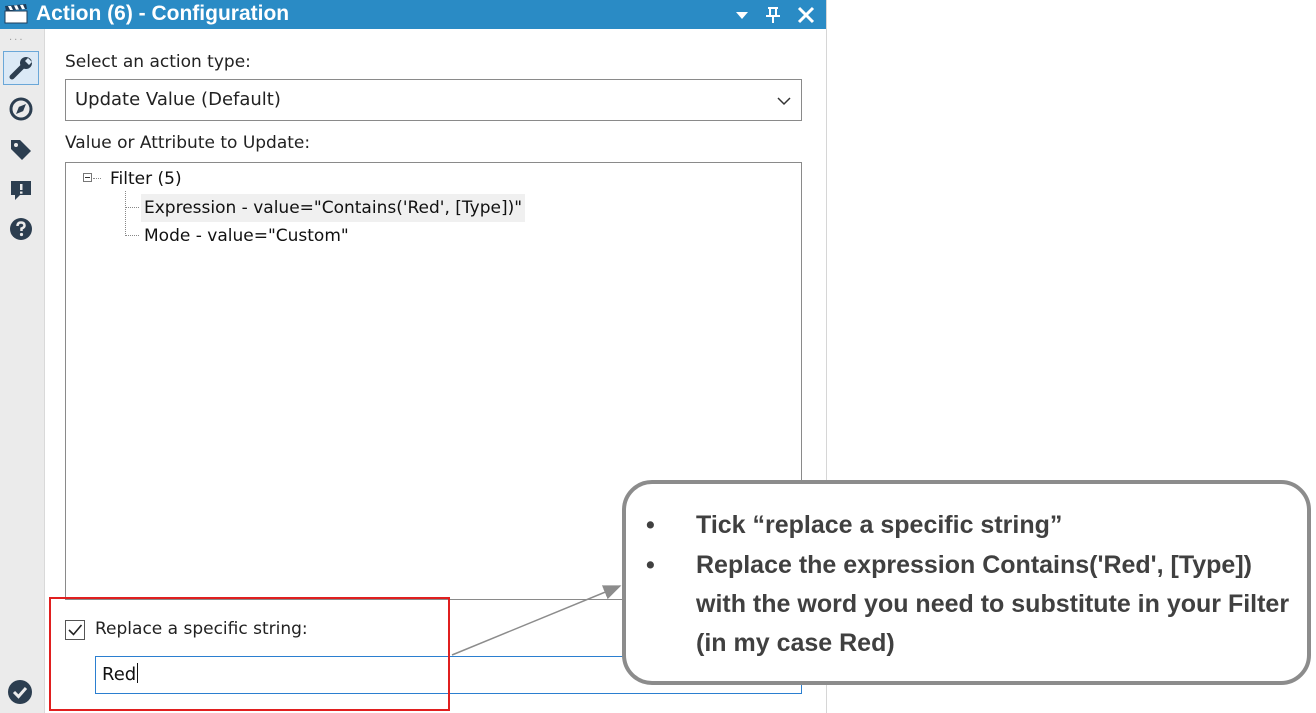 The width and height of the screenshot is (1316, 713). I want to click on rail-grip: ···, so click(17, 40).